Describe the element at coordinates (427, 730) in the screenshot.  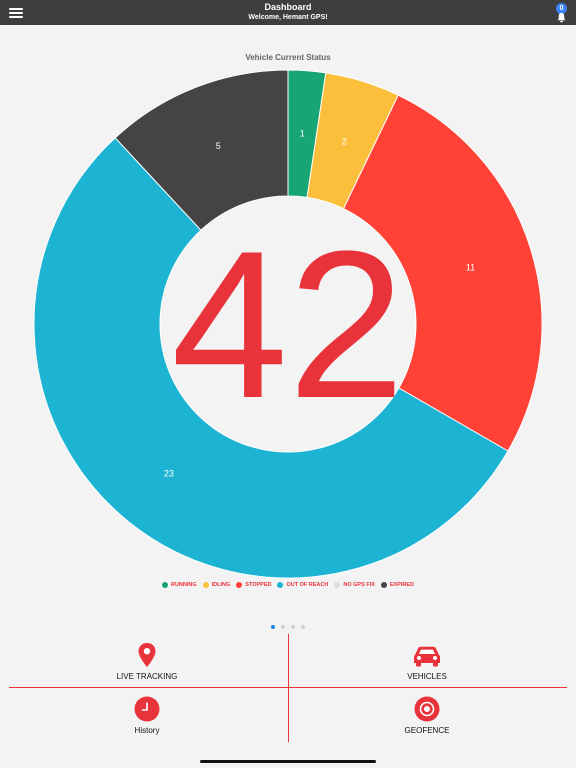
I see `geofence-label: GEOFENCE` at that location.